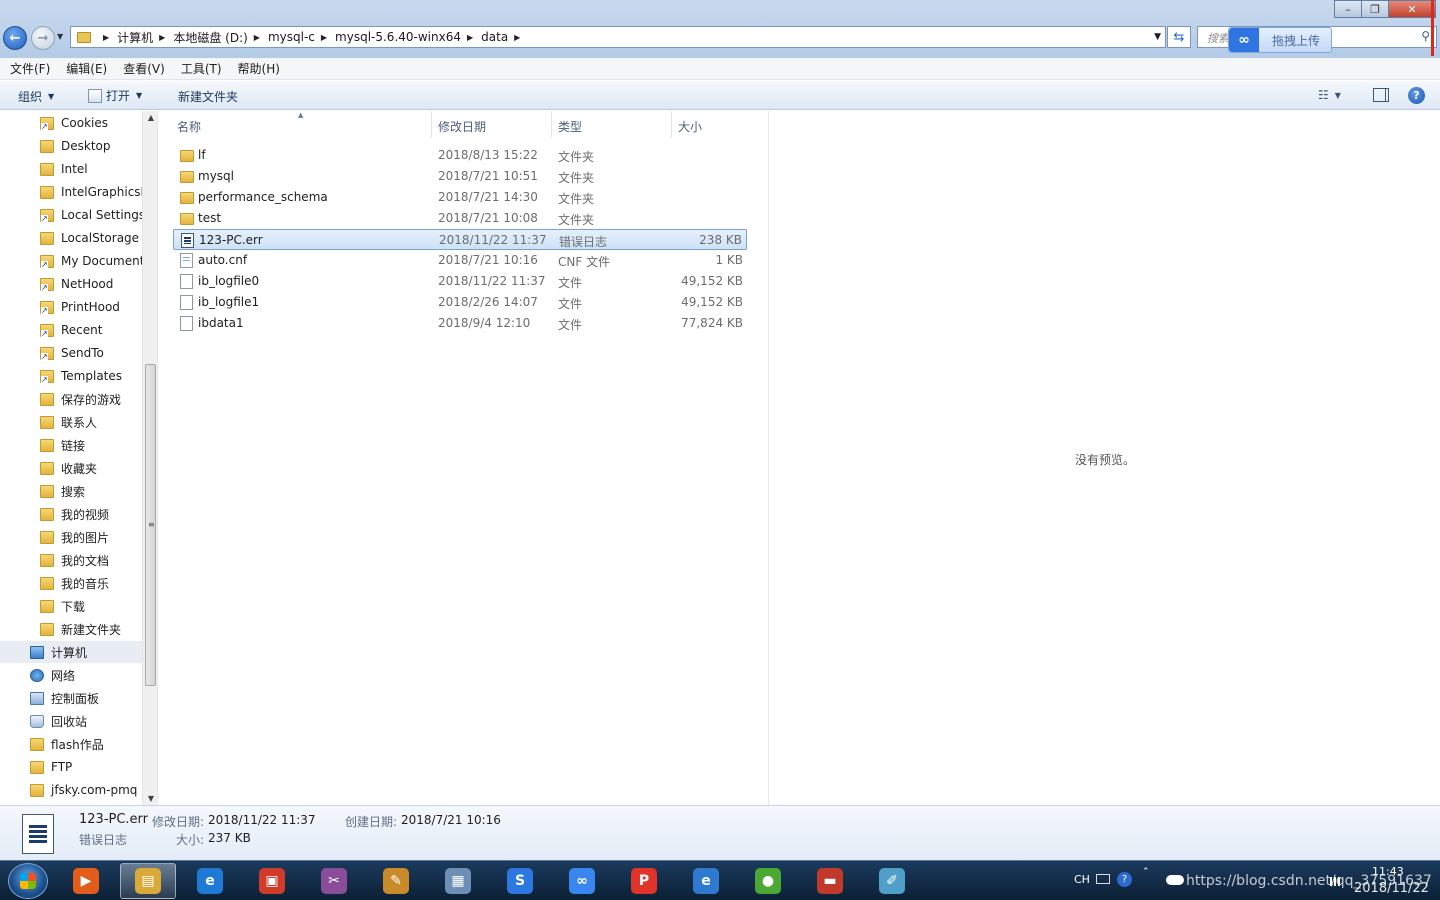  I want to click on breadcrumb-computer: 计算机, so click(135, 37).